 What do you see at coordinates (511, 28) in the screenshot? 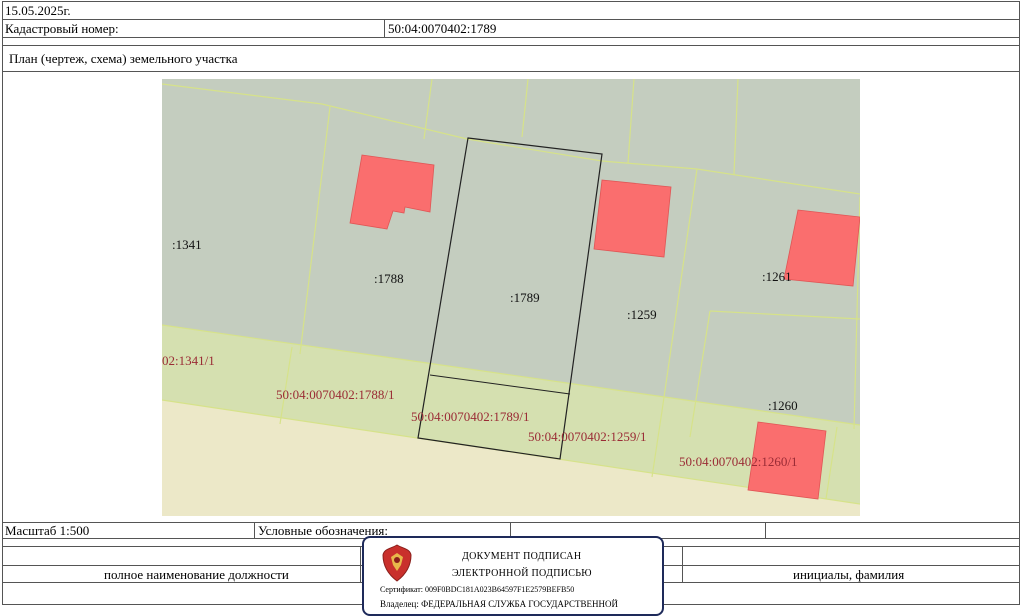
I see `cadastral-row` at bounding box center [511, 28].